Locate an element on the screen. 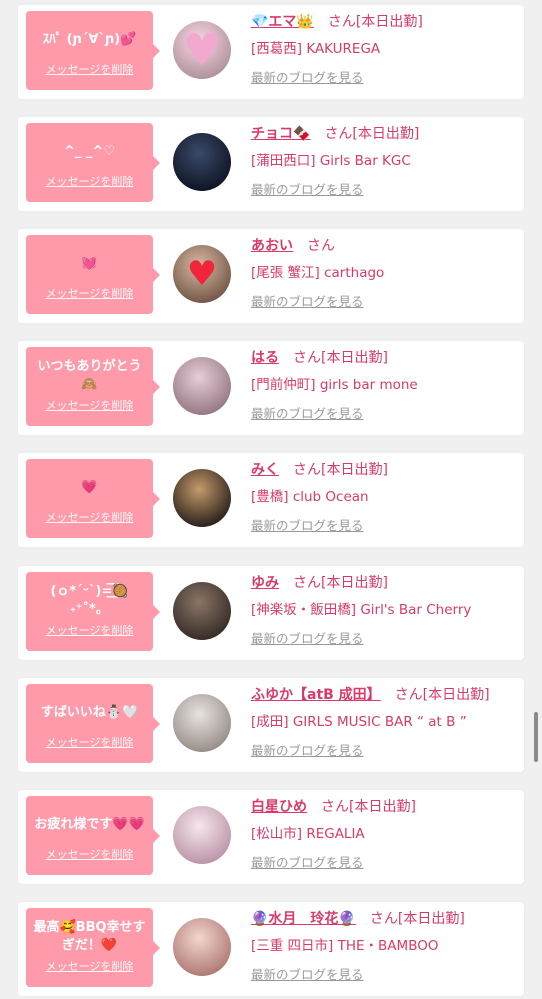 This screenshot has width=542, height=999. name-line: 💎エマ👑 さん[本日出勤] is located at coordinates (383, 22).